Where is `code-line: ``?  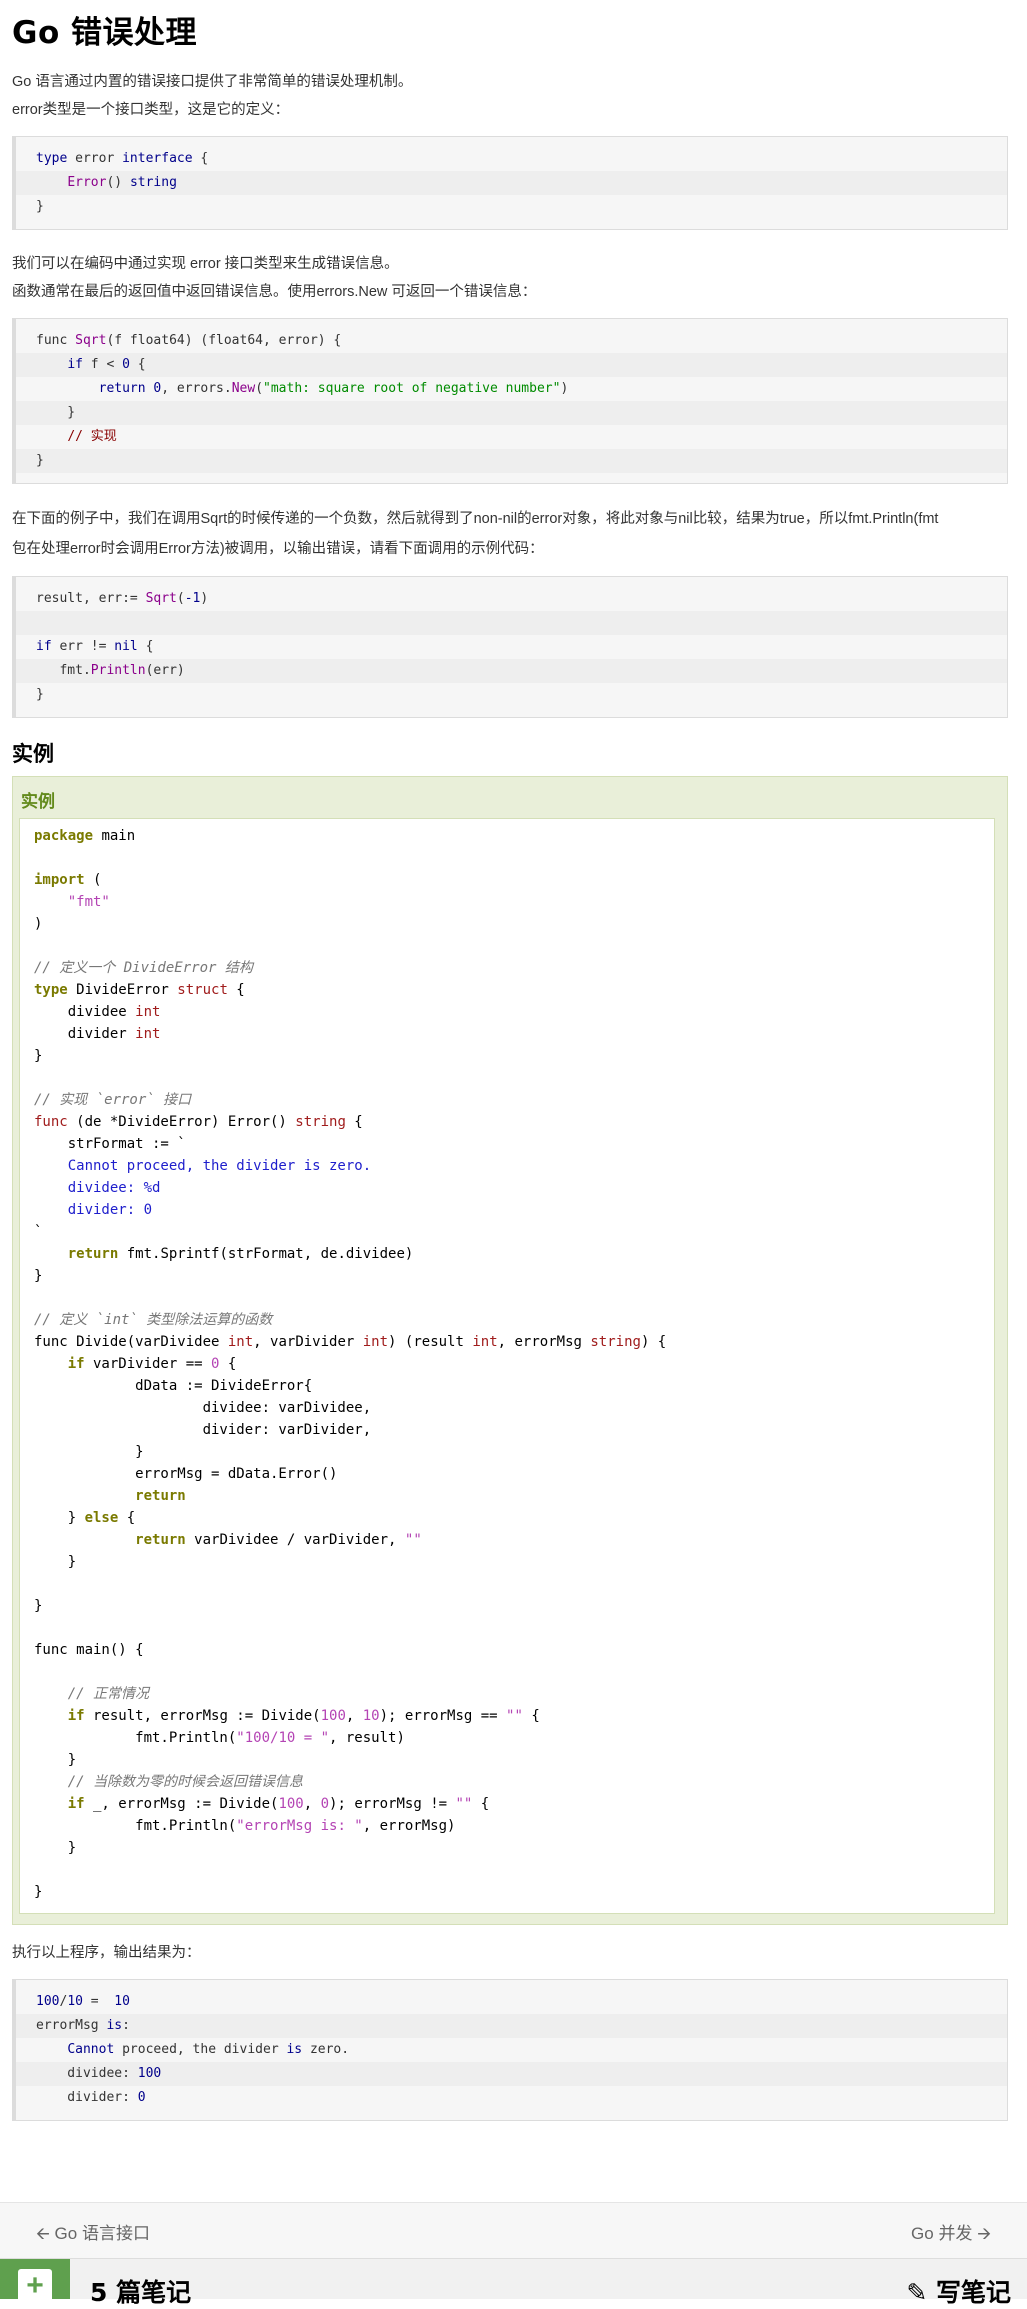 code-line: ` is located at coordinates (38, 1232).